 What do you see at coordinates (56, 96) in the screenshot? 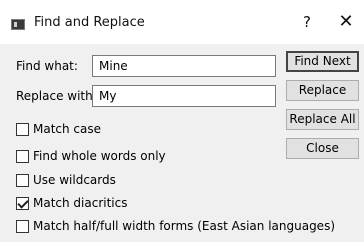
I see `replace-with-label: Replace with:` at bounding box center [56, 96].